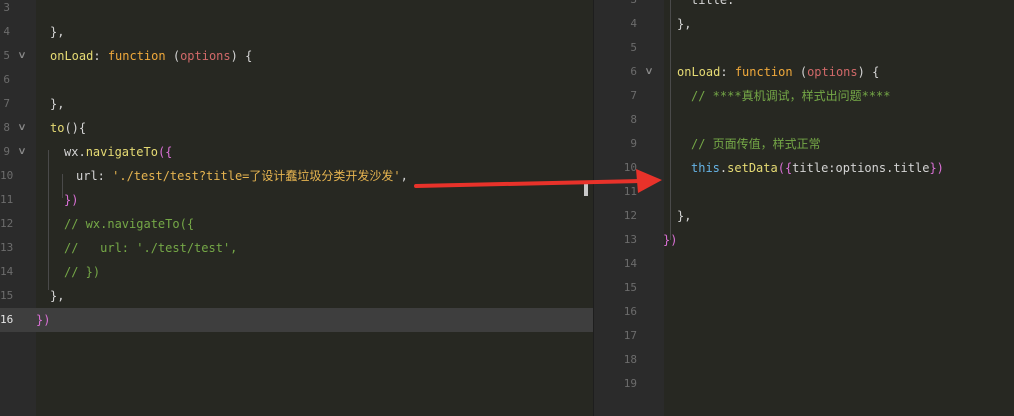  What do you see at coordinates (804, 336) in the screenshot?
I see `code-line: 17` at bounding box center [804, 336].